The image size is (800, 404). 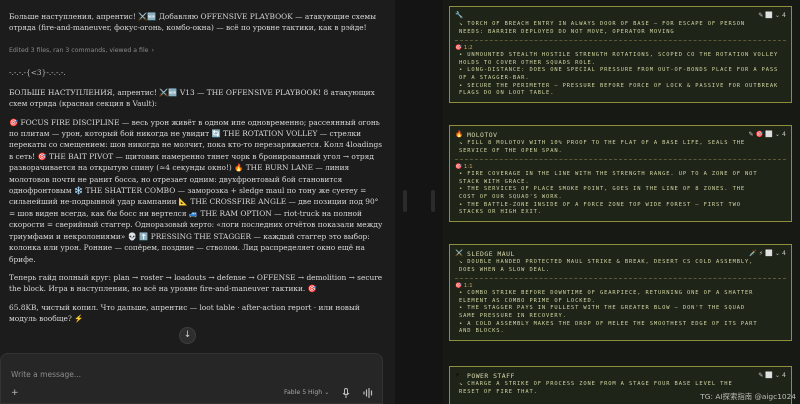 What do you see at coordinates (464, 48) in the screenshot?
I see `card-subtitle: 🎯 1:2` at bounding box center [464, 48].